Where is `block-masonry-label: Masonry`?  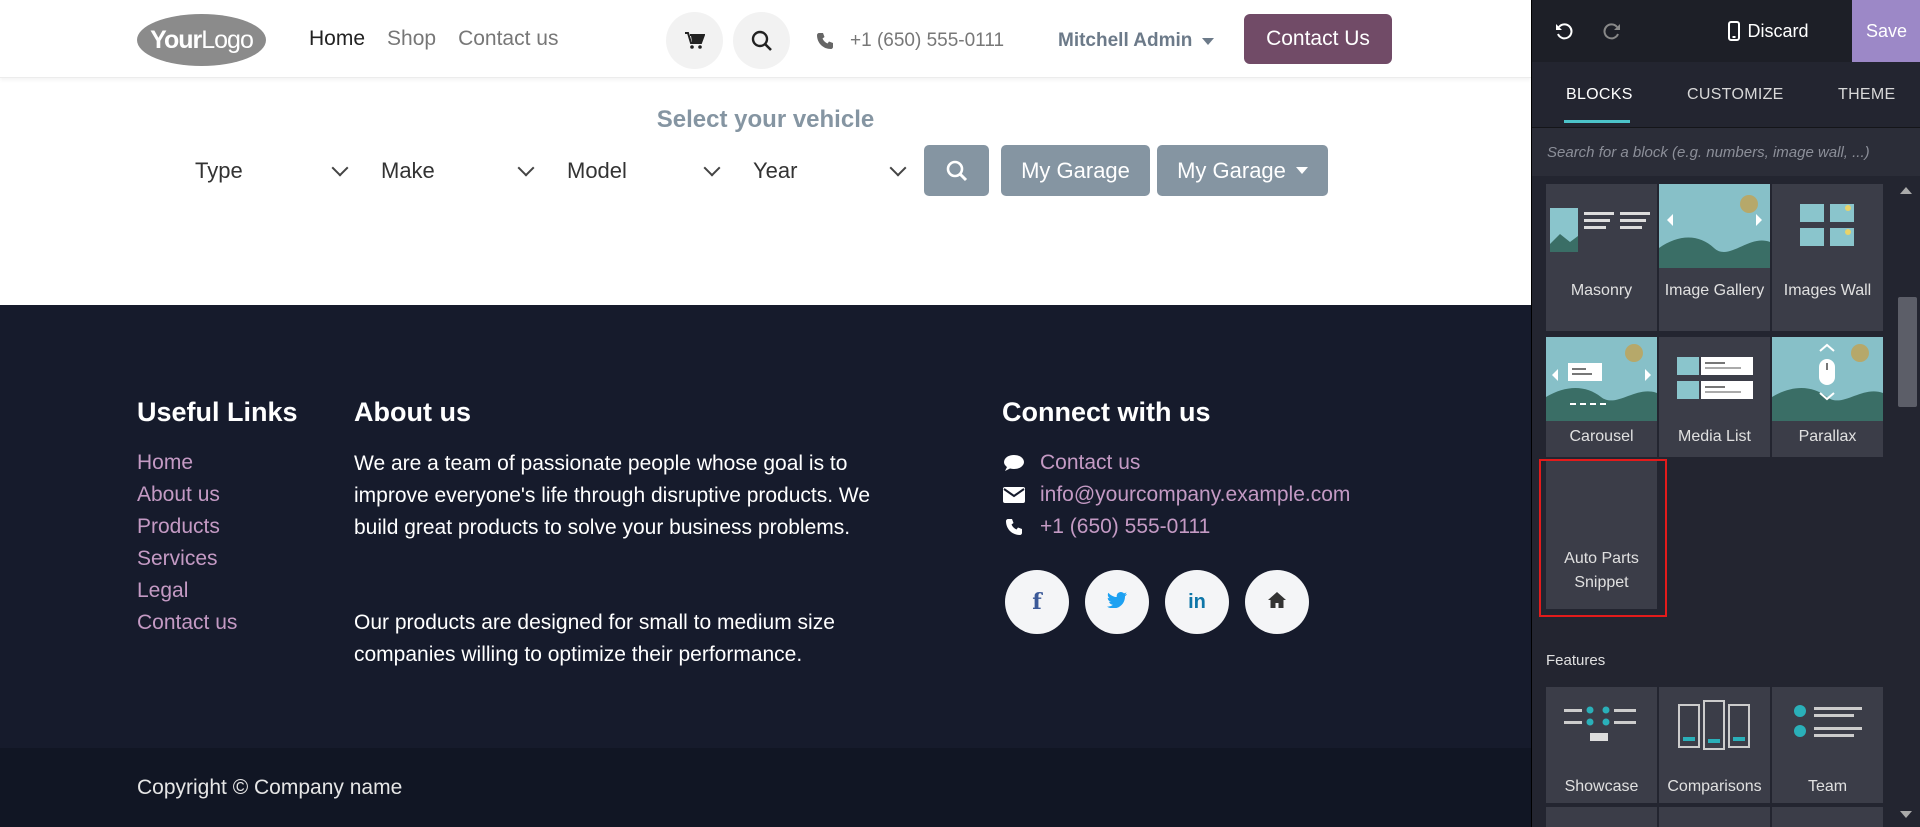
block-masonry-label: Masonry is located at coordinates (1601, 290).